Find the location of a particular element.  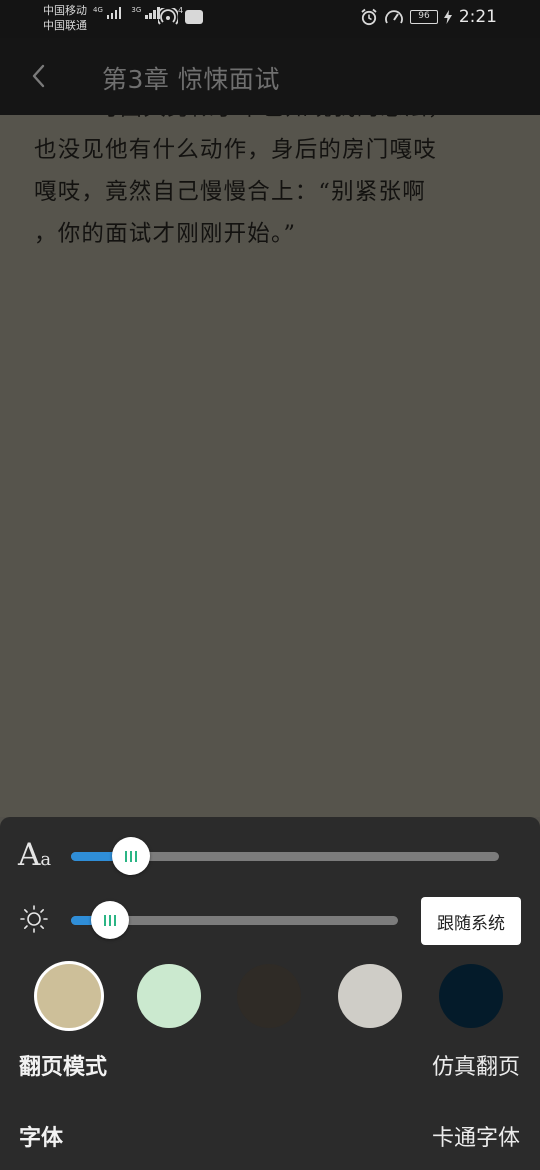

page-mode-label: 翻页模式 is located at coordinates (63, 1067).